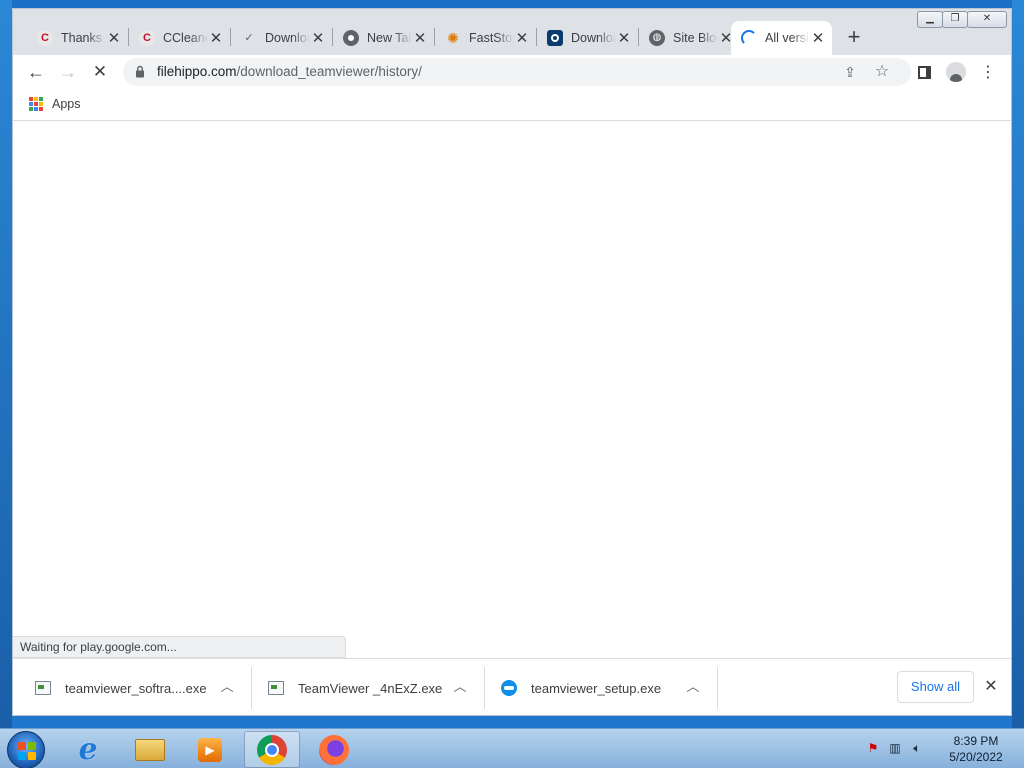 The image size is (1024, 768). Describe the element at coordinates (512, 748) in the screenshot. I see `taskbar: e ▶ ⚑ ▥ 🔈︎ 8:39 PM 5/20/2022` at that location.